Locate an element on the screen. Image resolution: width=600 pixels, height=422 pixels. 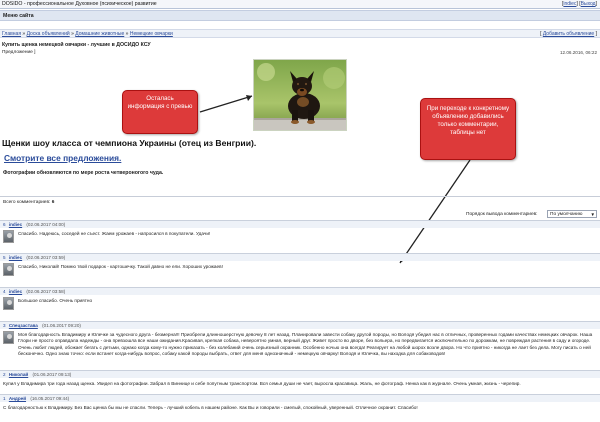
annotation-left: Осталась информация с превью is located at coordinates (160, 112).